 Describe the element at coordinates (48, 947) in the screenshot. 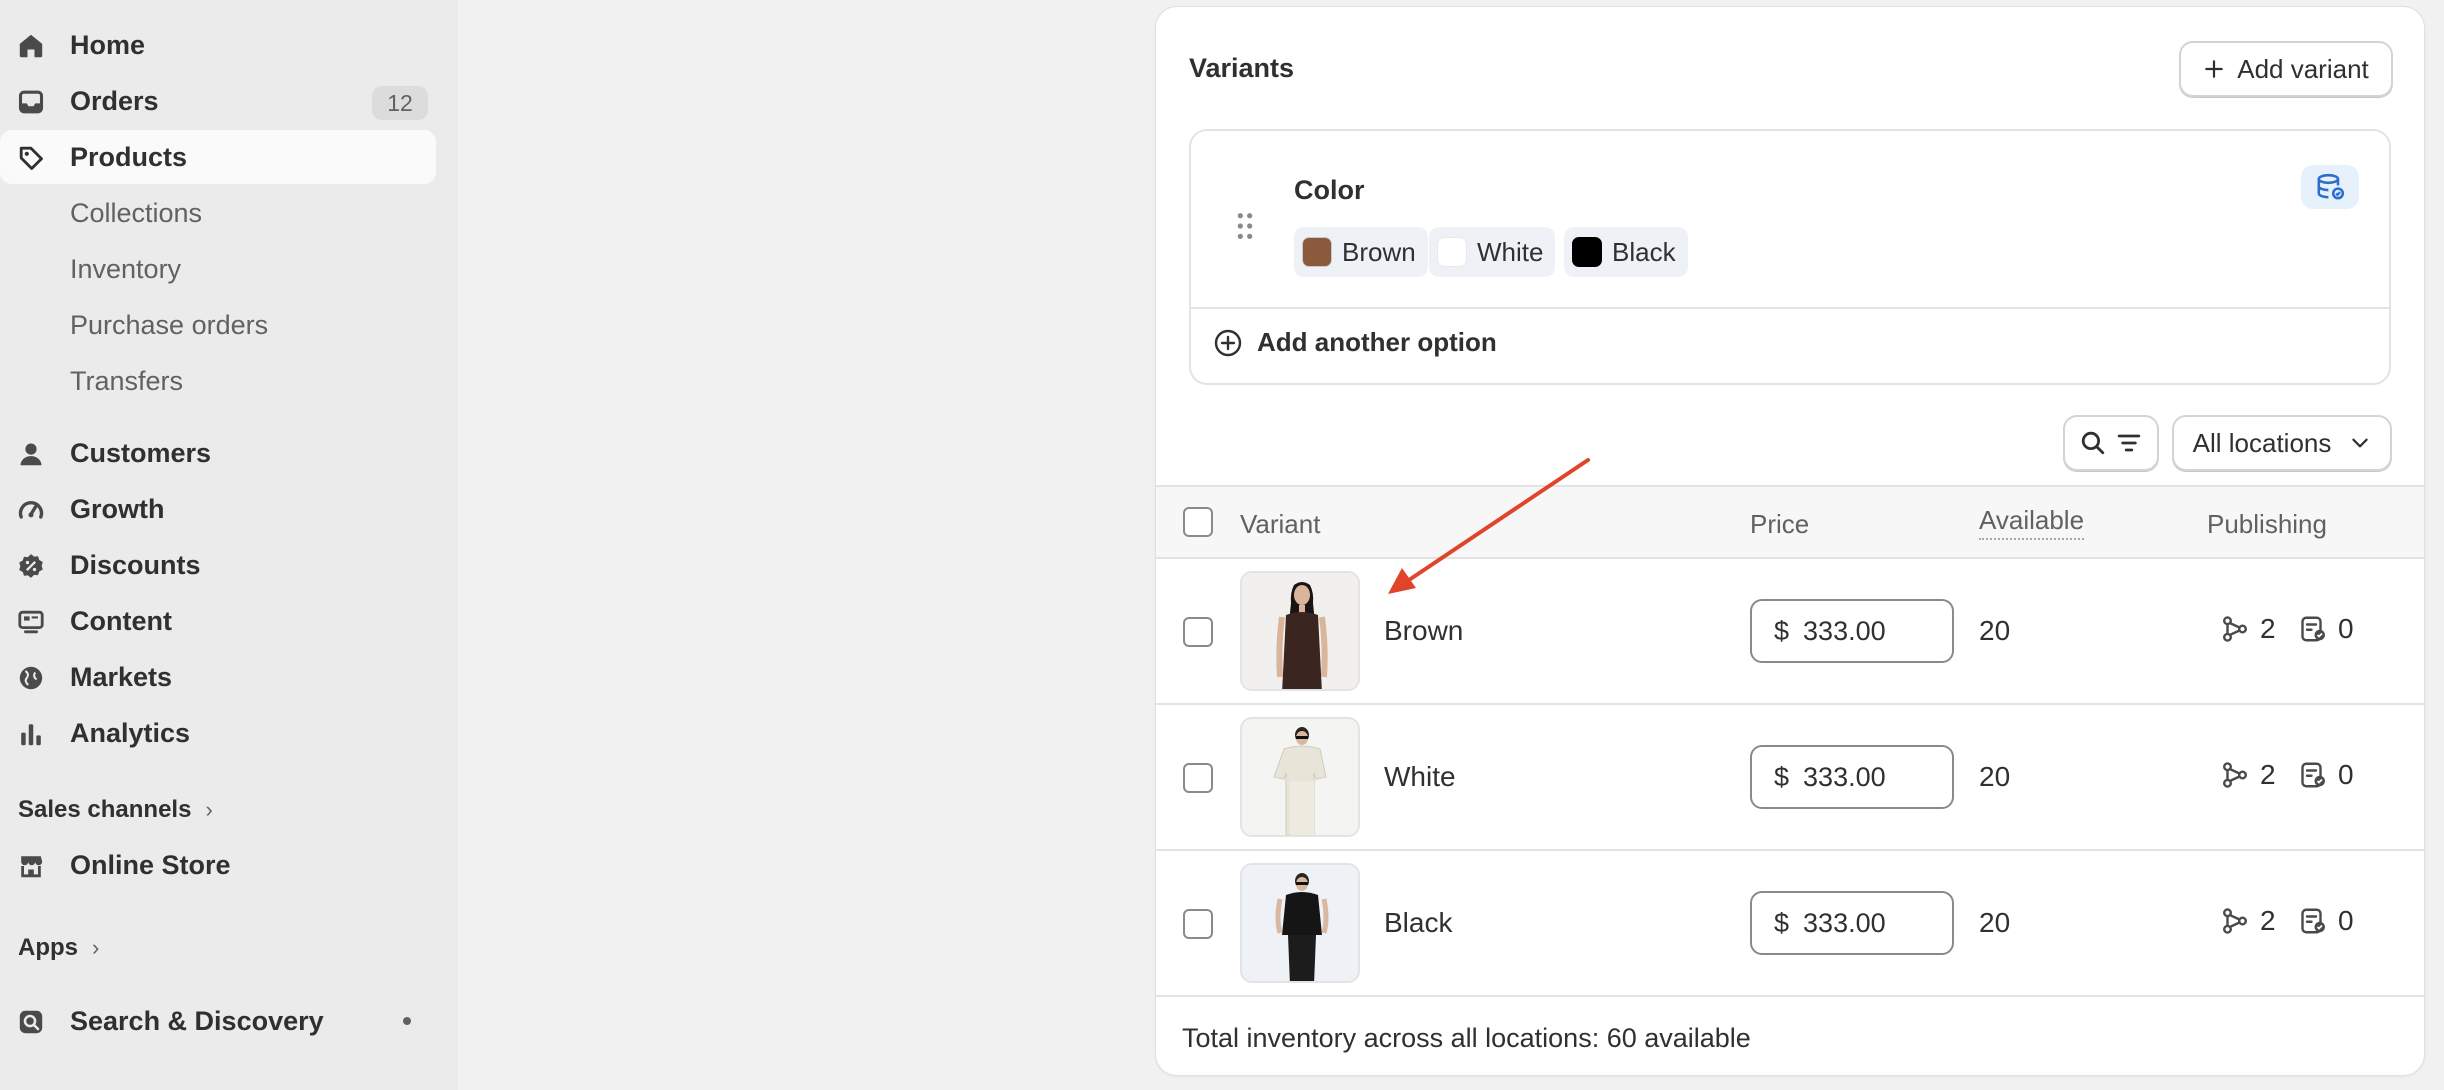

I see `apps-label: Apps` at that location.